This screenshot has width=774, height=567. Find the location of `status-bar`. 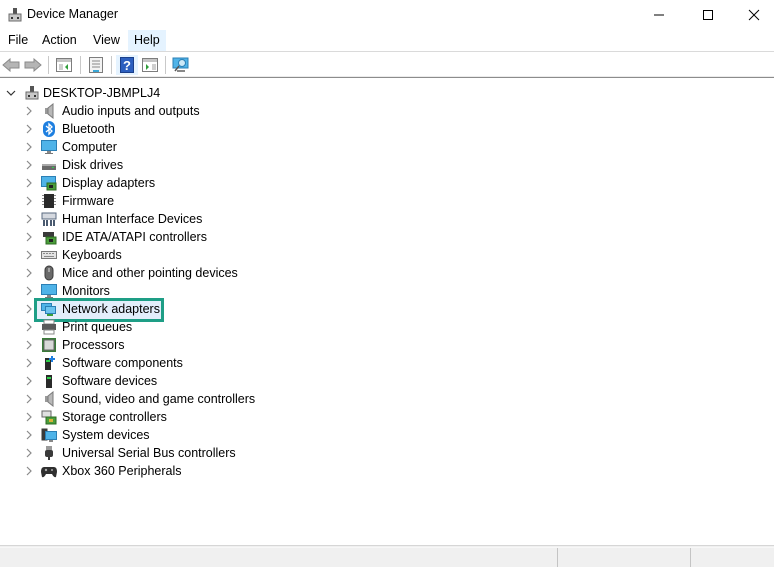

status-bar is located at coordinates (387, 556).